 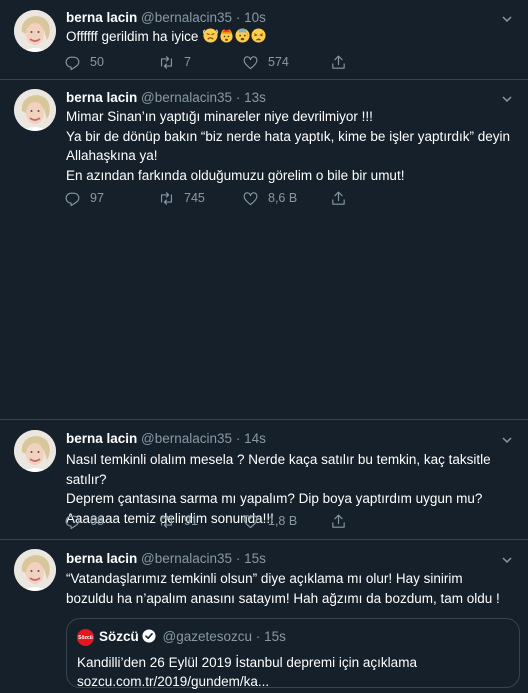 I want to click on like-count: 1,8 B, so click(x=283, y=521).